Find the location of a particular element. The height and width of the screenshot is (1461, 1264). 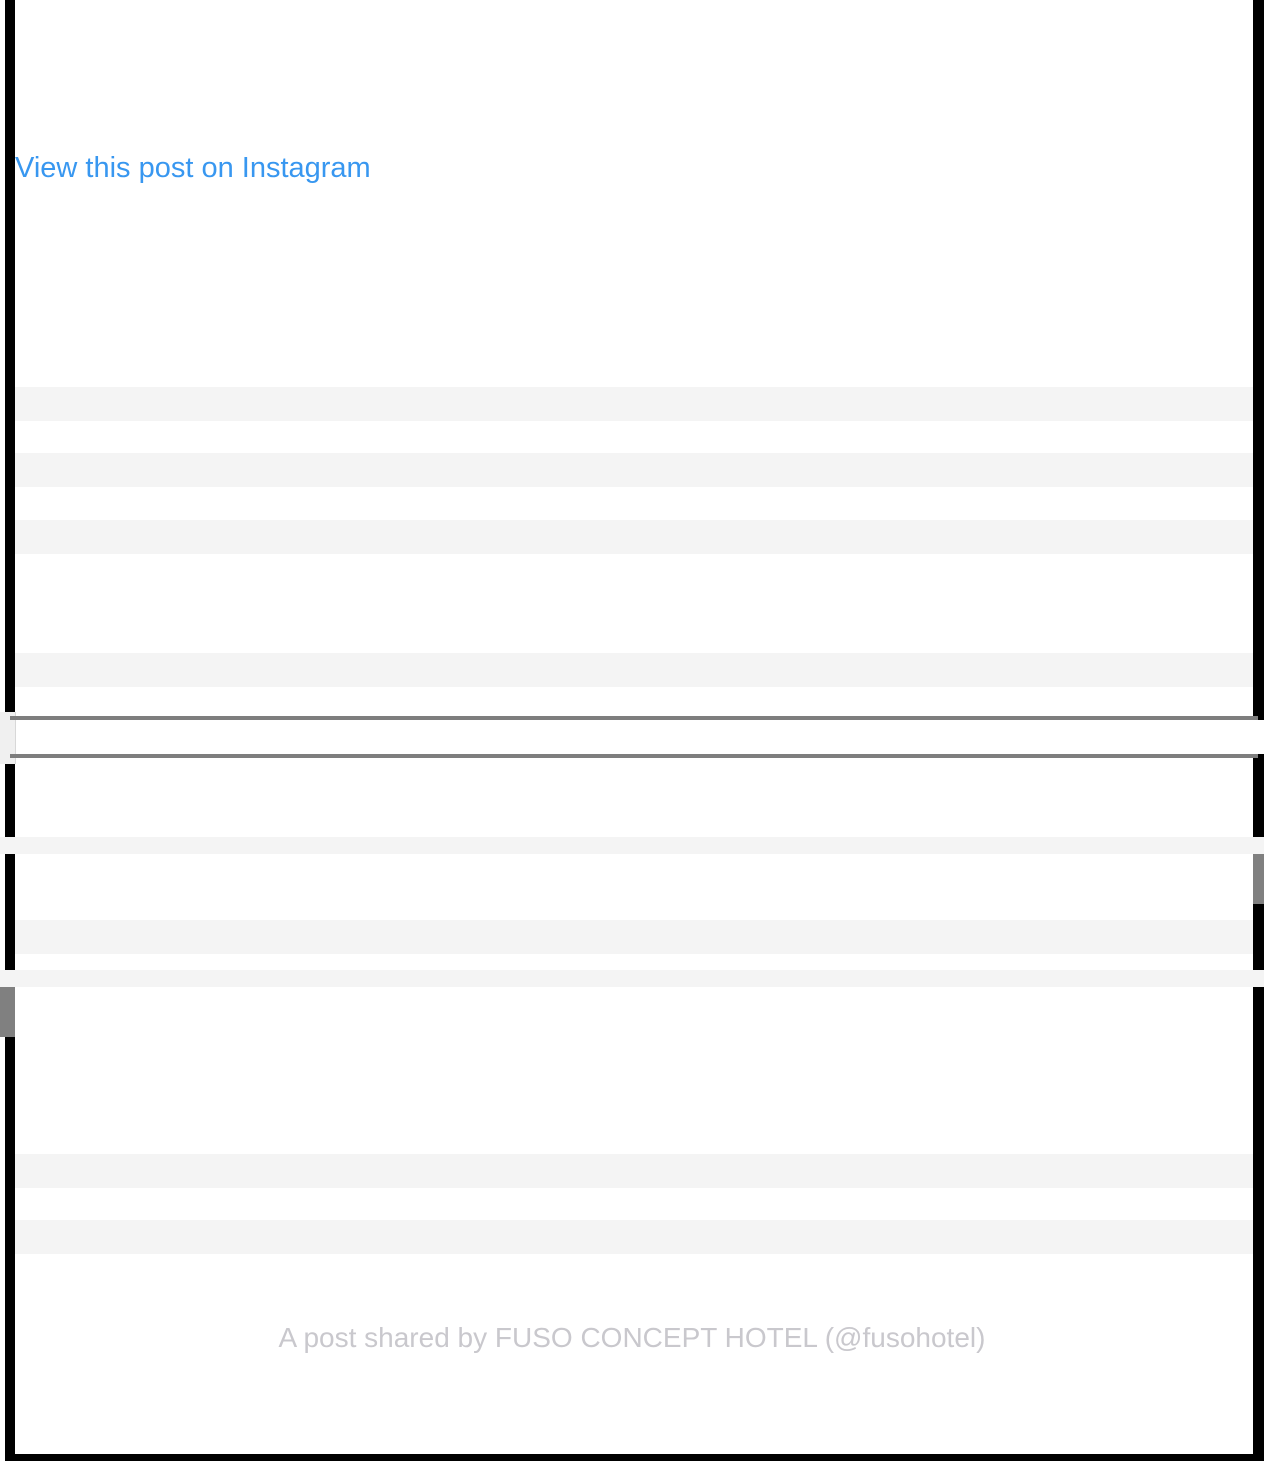

scroll-thumb-left is located at coordinates (7, 1012).